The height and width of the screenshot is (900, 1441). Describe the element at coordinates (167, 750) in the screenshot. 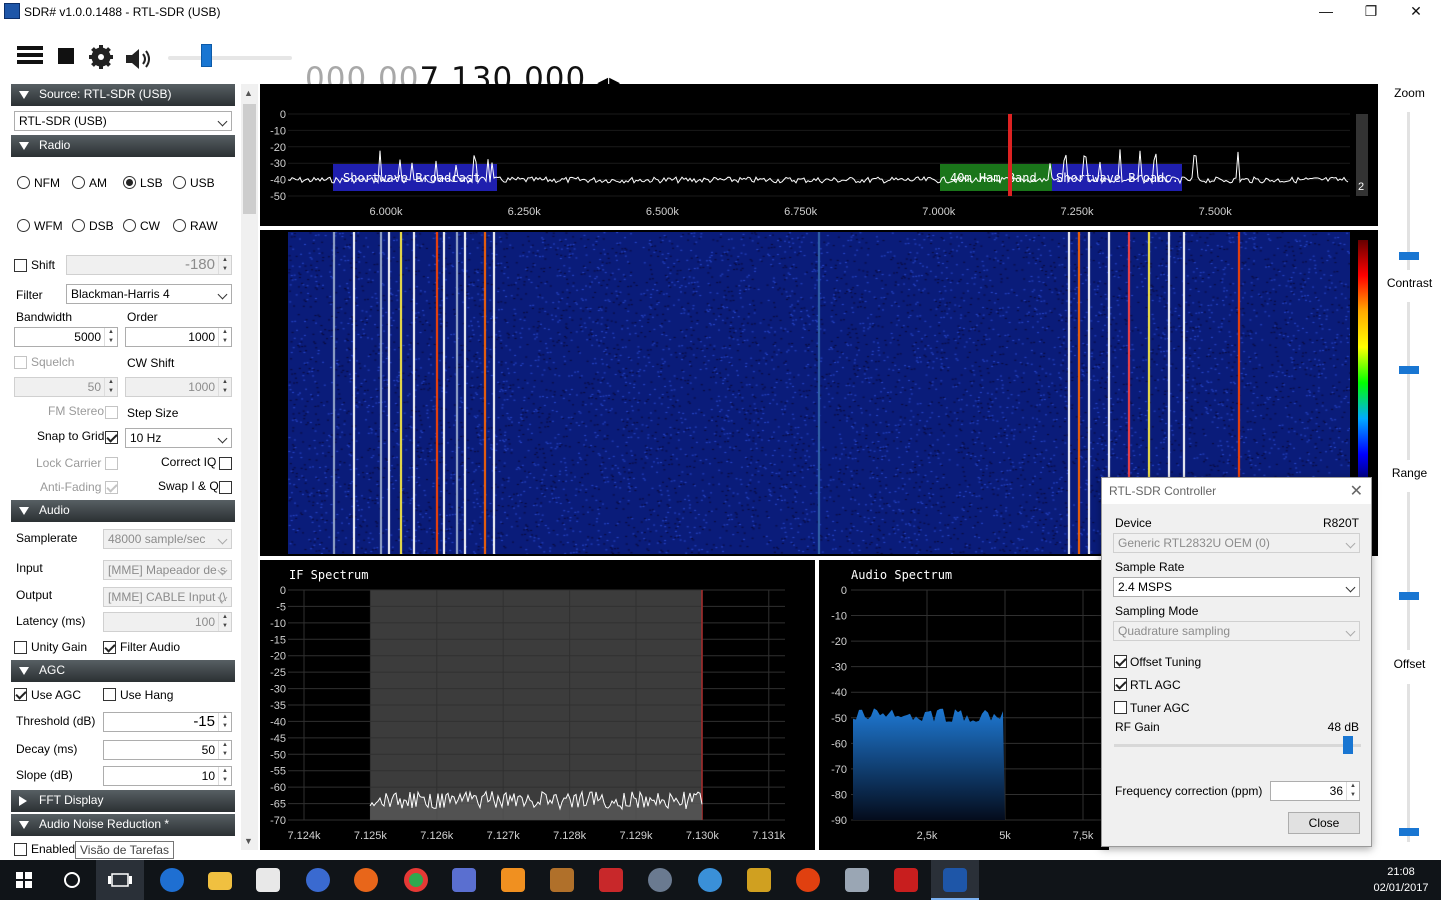

I see `decay-input: 50 ▲ ▼` at that location.